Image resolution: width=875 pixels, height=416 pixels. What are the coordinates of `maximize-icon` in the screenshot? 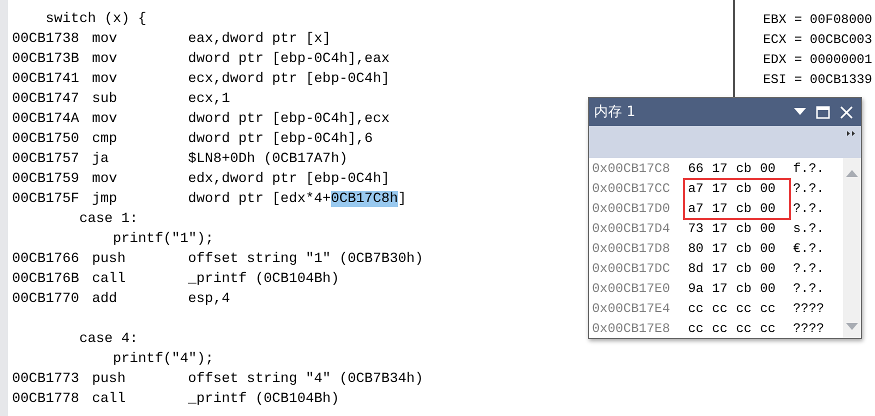 It's located at (823, 112).